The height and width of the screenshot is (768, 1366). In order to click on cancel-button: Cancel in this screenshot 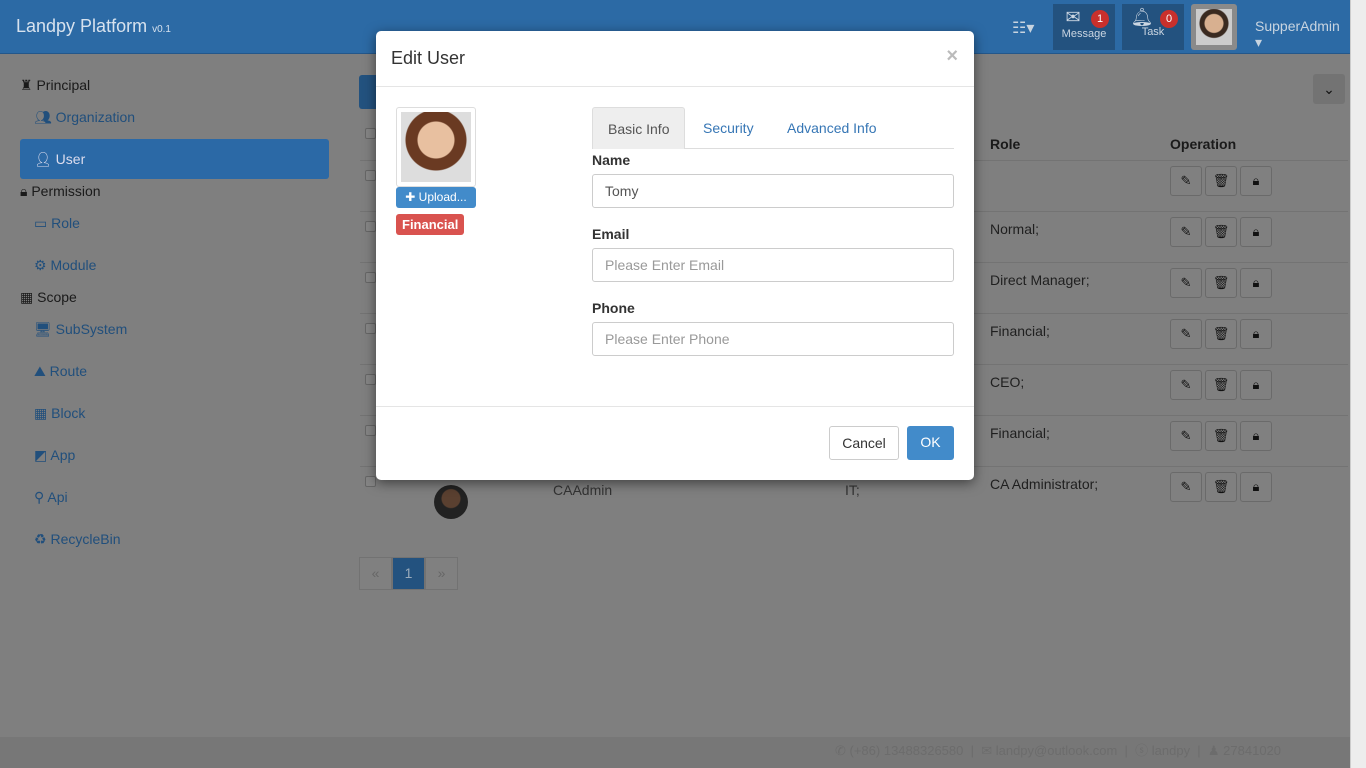, I will do `click(864, 443)`.